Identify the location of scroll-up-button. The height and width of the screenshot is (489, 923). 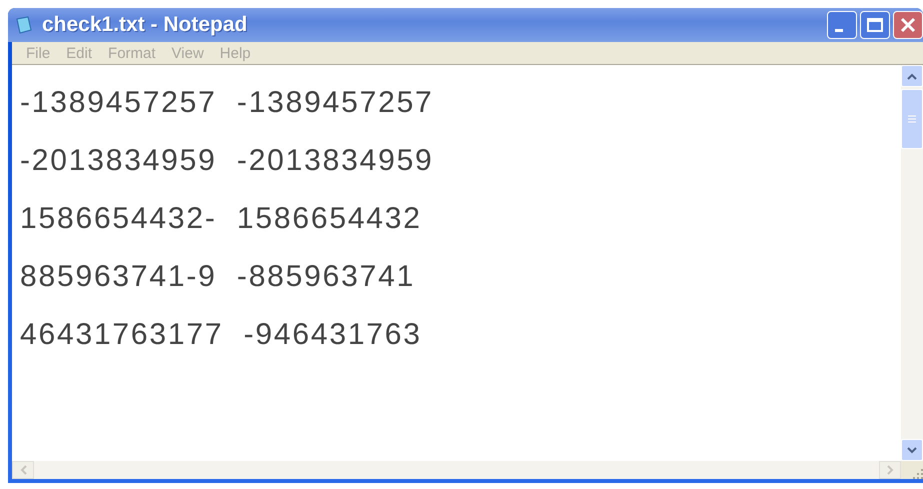
(912, 76).